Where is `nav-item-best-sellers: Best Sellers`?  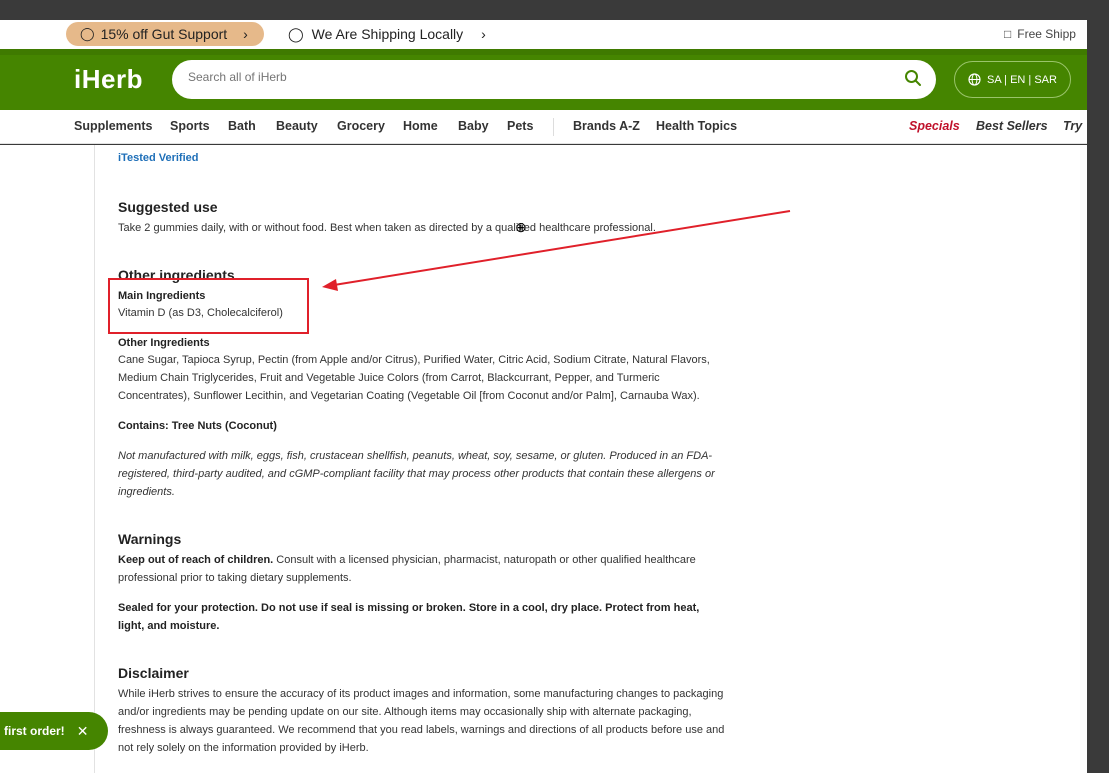 nav-item-best-sellers: Best Sellers is located at coordinates (1012, 126).